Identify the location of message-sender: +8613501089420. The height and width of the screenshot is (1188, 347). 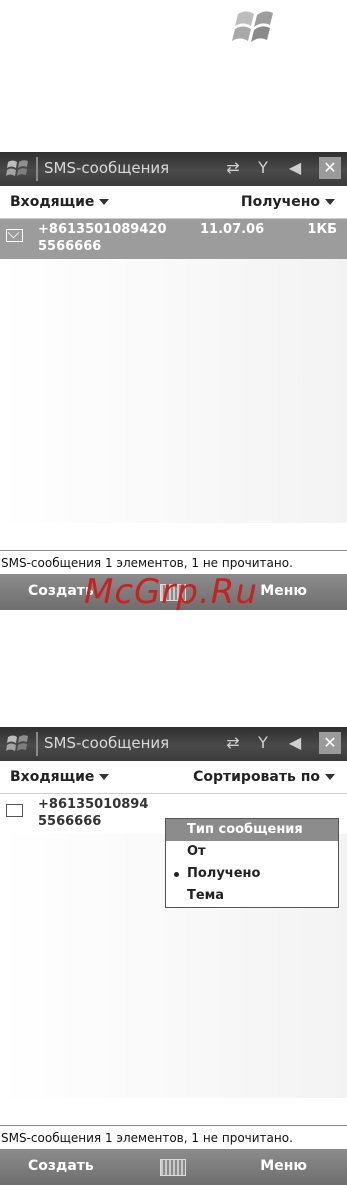
(102, 229).